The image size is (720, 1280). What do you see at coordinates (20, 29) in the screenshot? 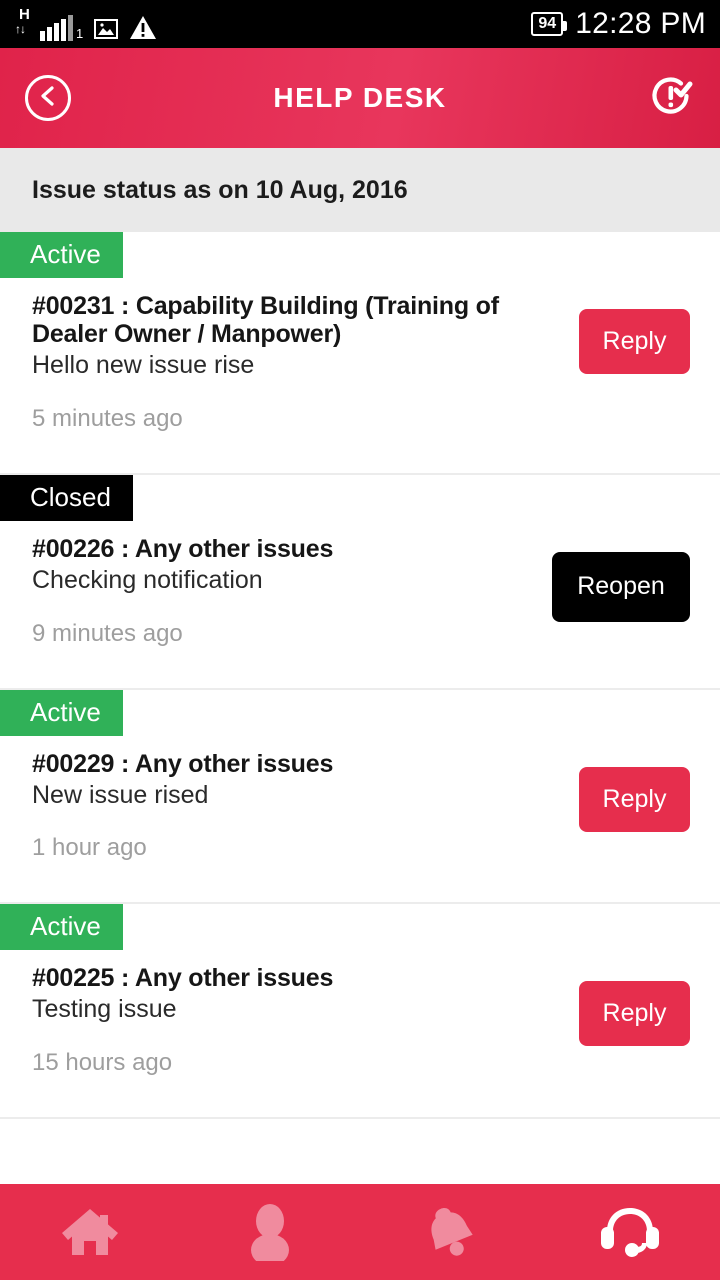
I see `data-transfer-icon: ↑↓` at bounding box center [20, 29].